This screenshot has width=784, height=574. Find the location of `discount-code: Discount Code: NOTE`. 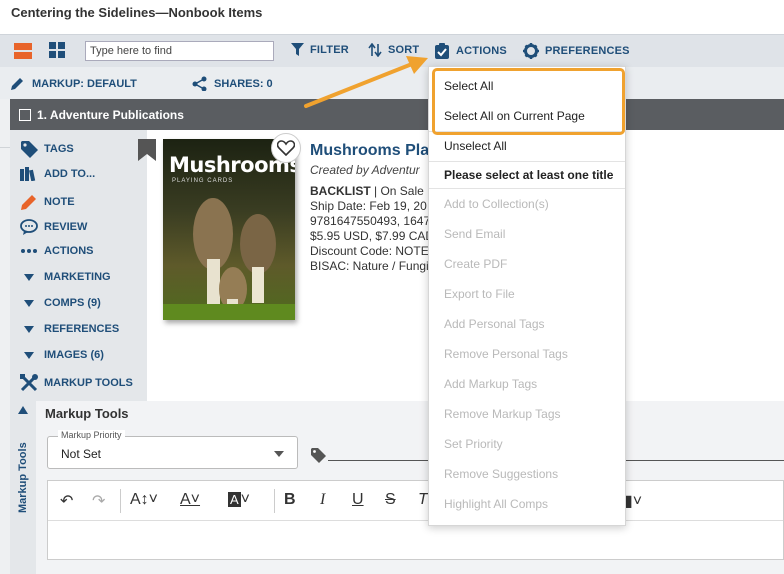

discount-code: Discount Code: NOTE is located at coordinates (369, 251).